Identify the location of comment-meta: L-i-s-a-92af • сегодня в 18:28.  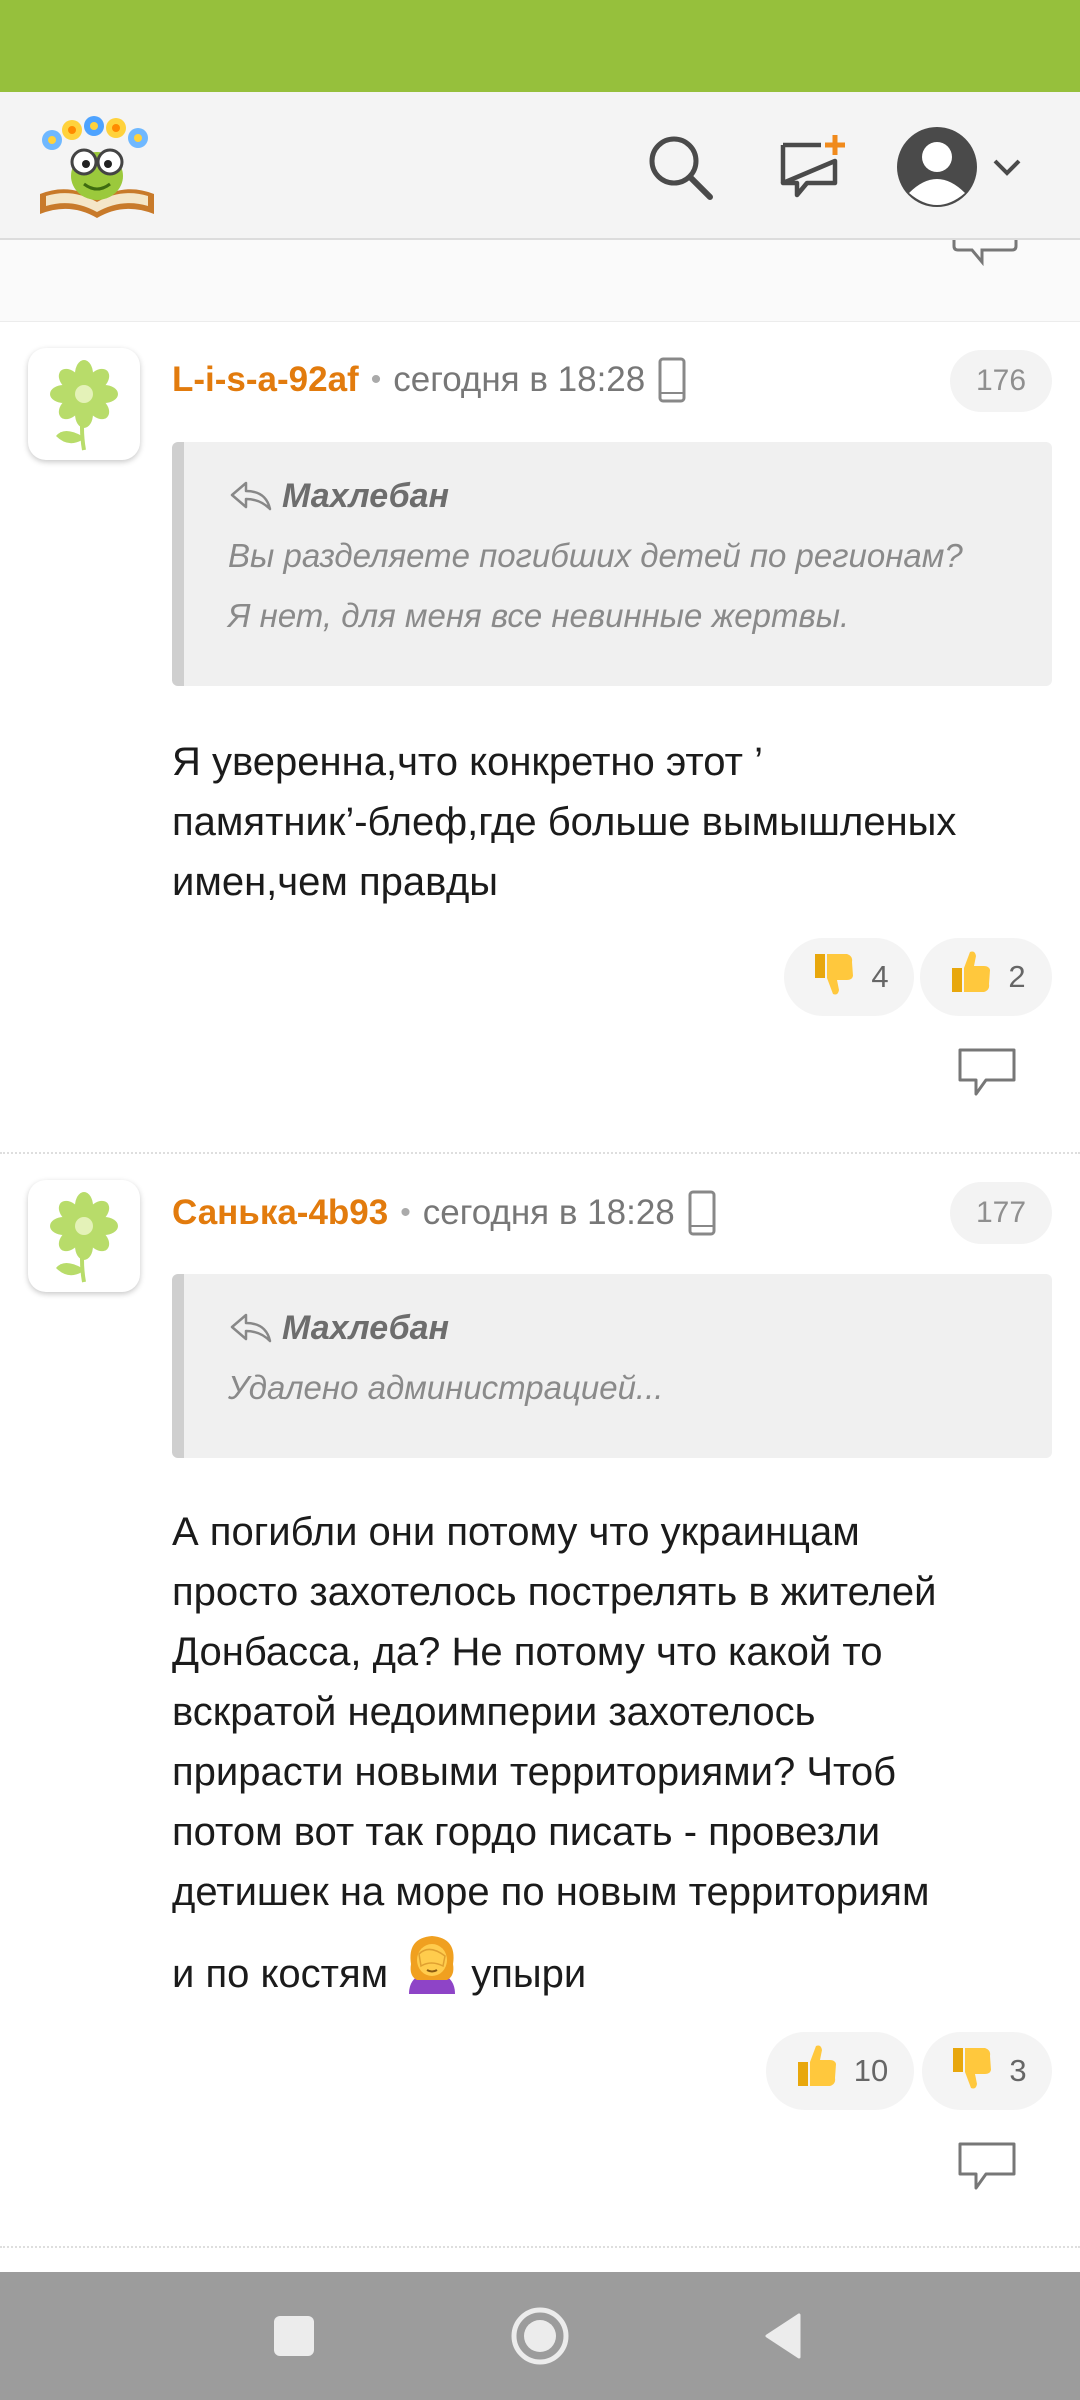
(429, 380).